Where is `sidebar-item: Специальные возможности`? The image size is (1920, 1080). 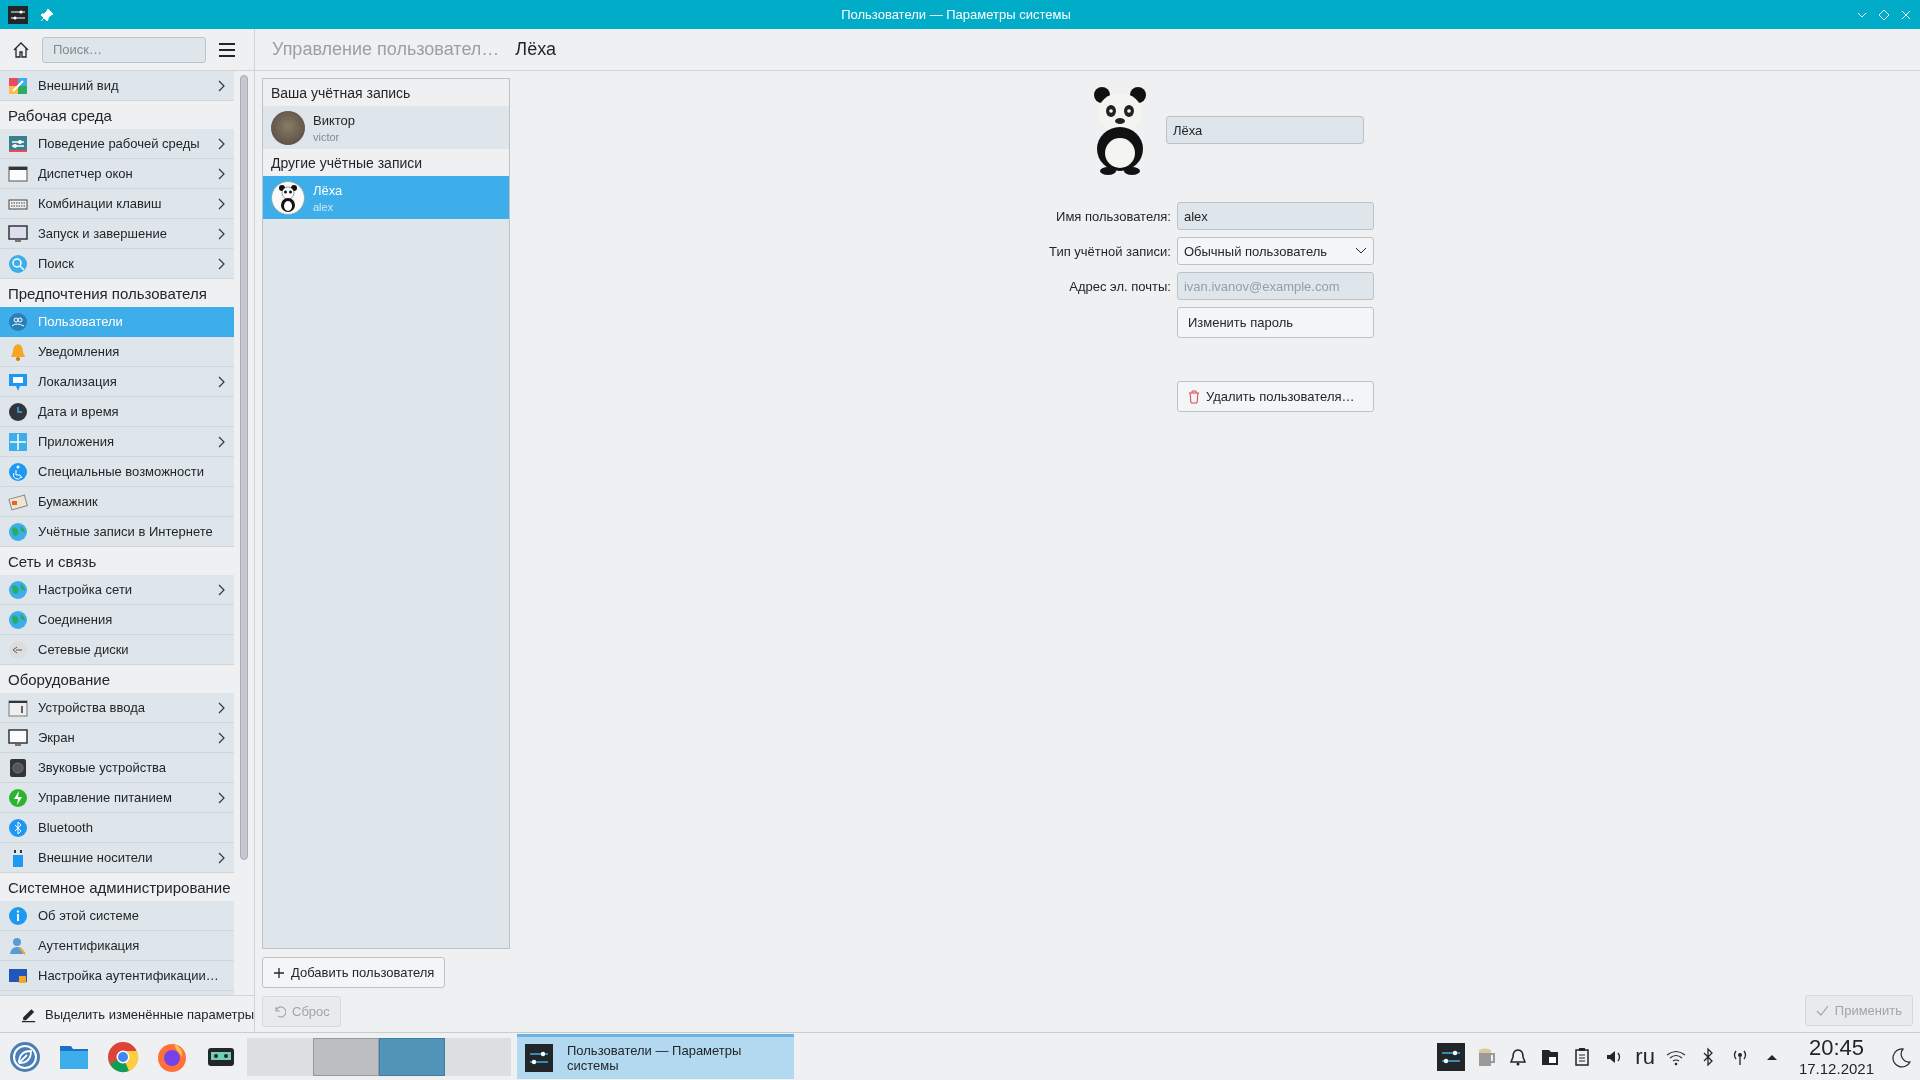
sidebar-item: Специальные возможности is located at coordinates (117, 472).